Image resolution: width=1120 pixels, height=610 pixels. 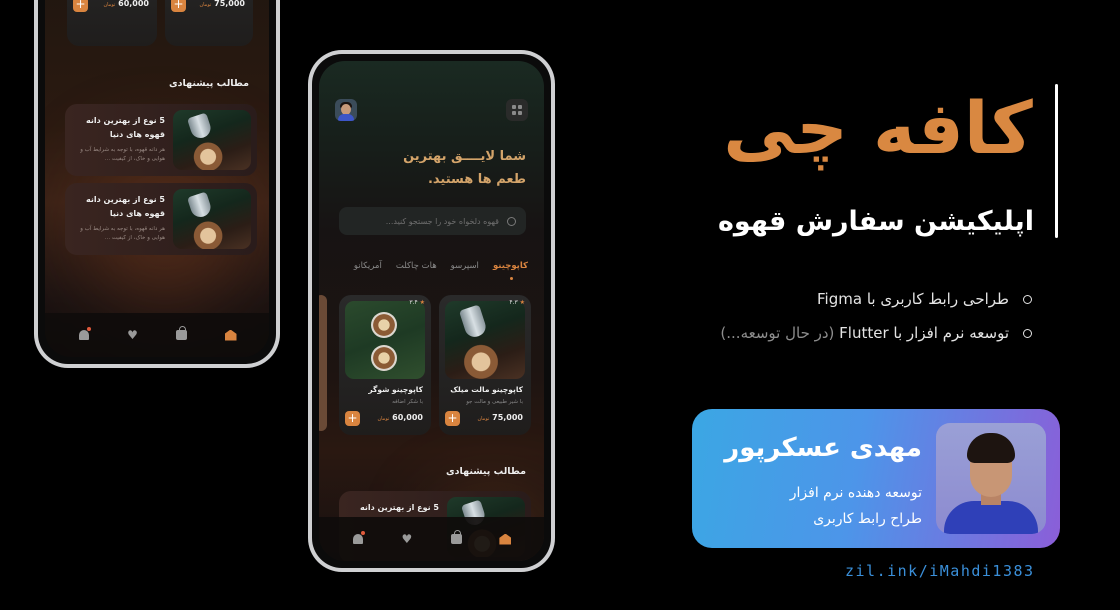 What do you see at coordinates (368, 266) in the screenshot?
I see `tab-americano: آمریکانو` at bounding box center [368, 266].